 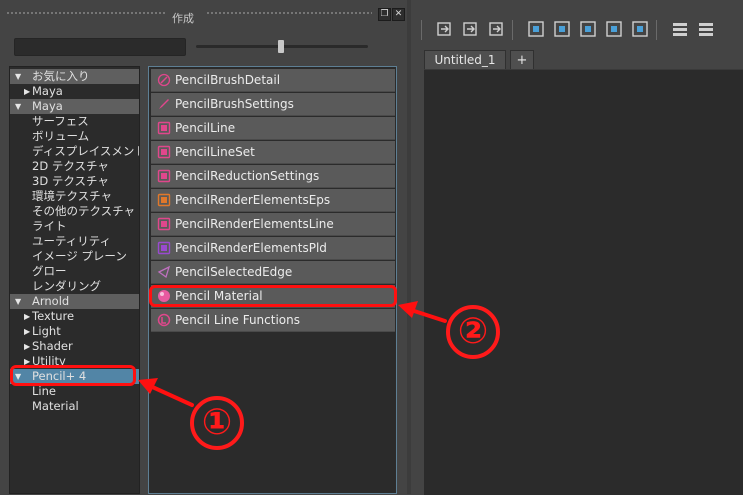 I want to click on callout-1: ①, so click(x=217, y=423).